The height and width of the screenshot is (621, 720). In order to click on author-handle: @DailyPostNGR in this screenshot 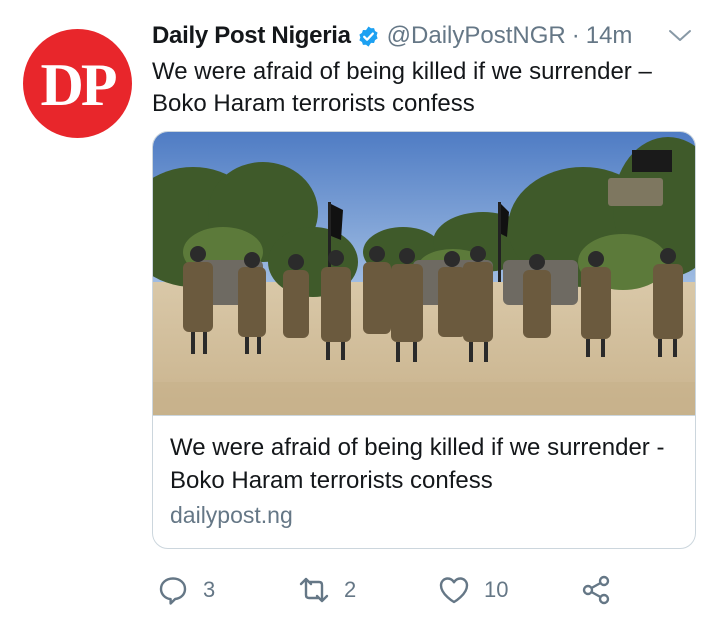, I will do `click(476, 36)`.